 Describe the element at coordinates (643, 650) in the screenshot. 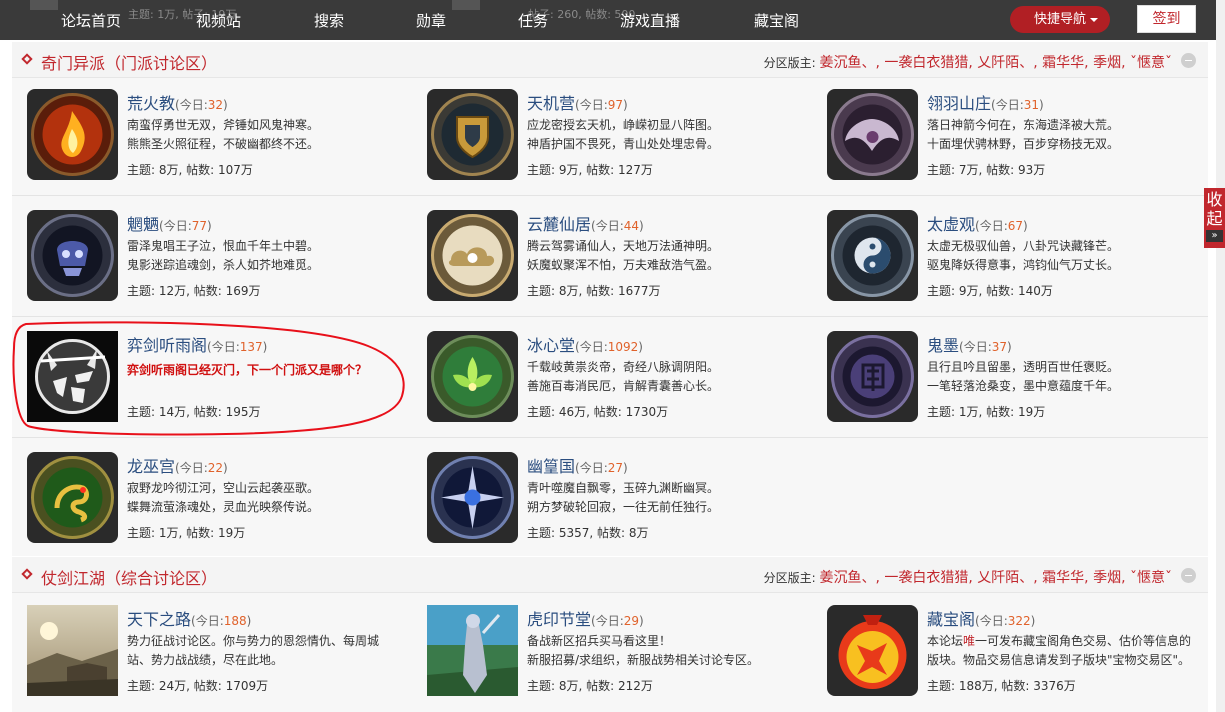

I see `forum-description: 备战新区招兵买马看这里！ 新服招募/求组织，新服战势相关讨论专区。` at that location.